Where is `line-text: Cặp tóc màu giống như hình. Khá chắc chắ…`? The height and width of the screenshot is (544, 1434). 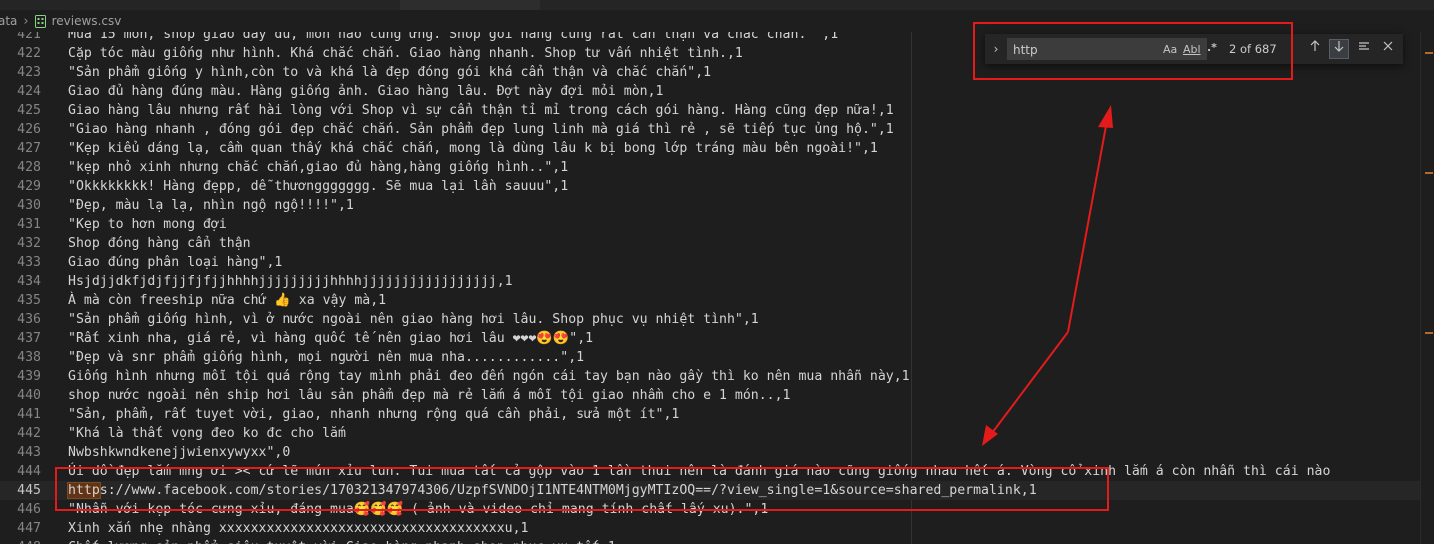
line-text: Cặp tóc màu giống như hình. Khá chắc chắ… is located at coordinates (405, 53).